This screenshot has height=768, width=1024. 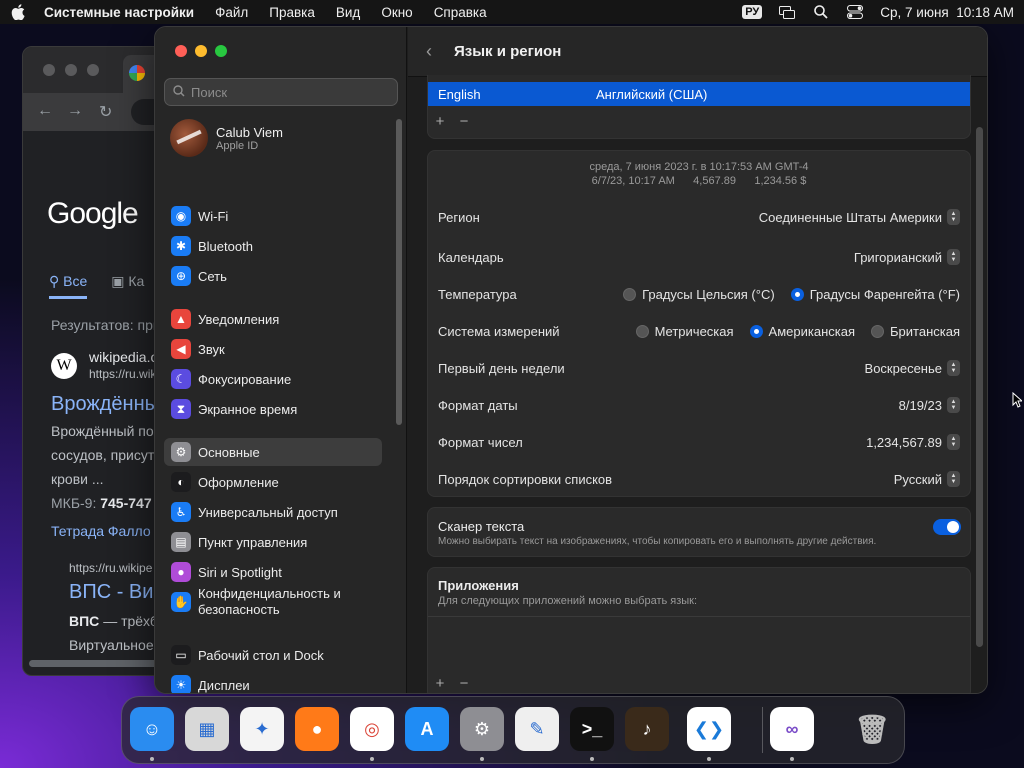 What do you see at coordinates (111, 592) in the screenshot?
I see `result2-title: ВПС - Ви` at bounding box center [111, 592].